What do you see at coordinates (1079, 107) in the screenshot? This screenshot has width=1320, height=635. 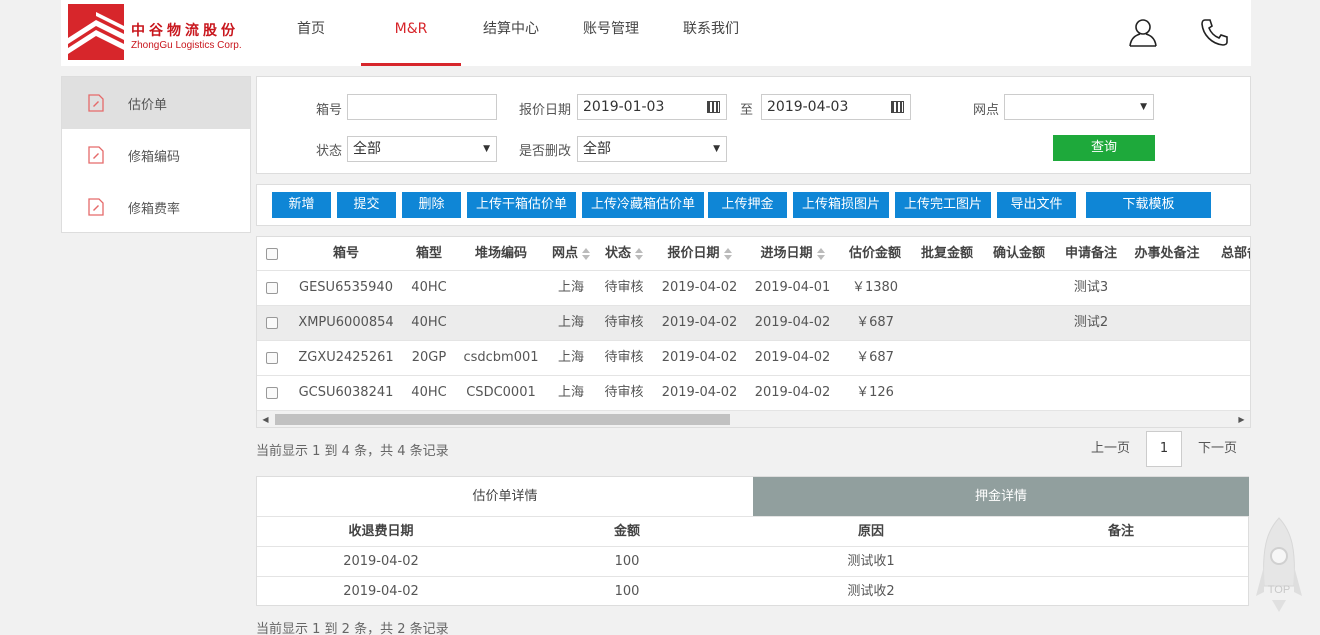 I see `site-select` at bounding box center [1079, 107].